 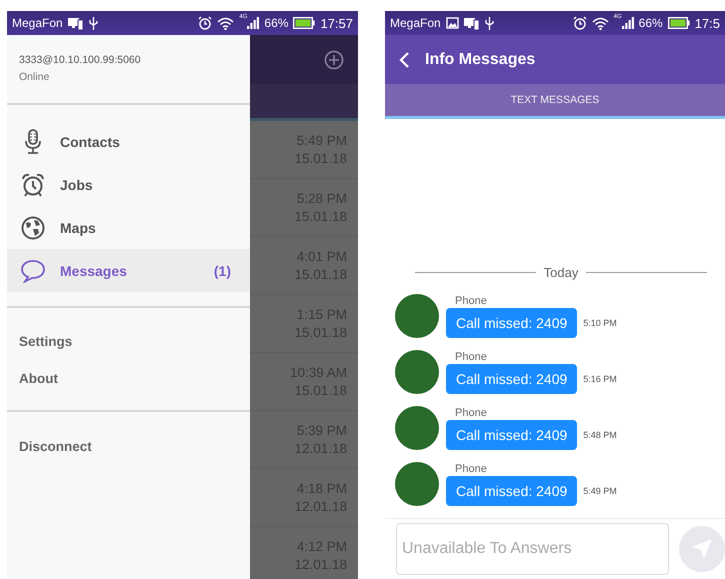 I want to click on tab: TEXT MESSAGES, so click(x=555, y=101).